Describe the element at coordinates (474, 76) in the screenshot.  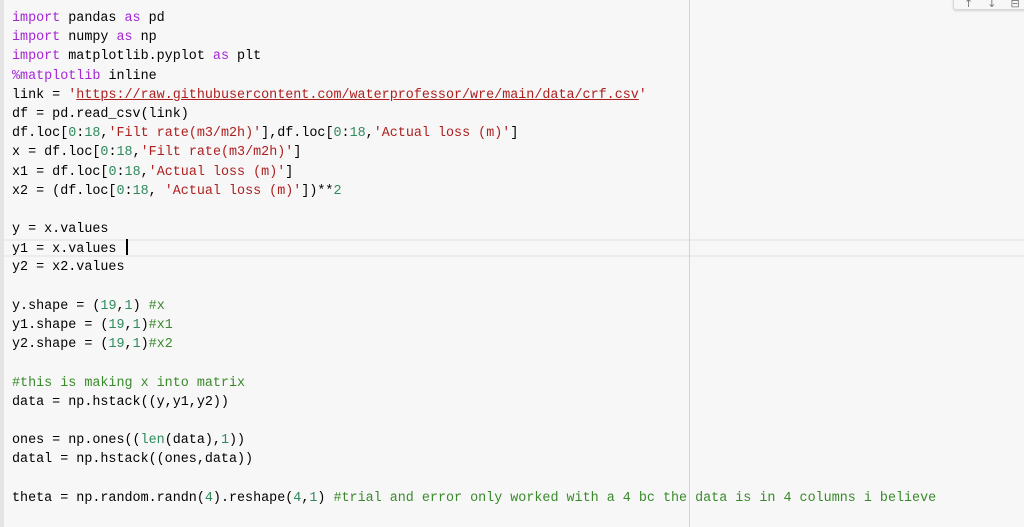
I see `code-line: %matplotlib inline` at that location.